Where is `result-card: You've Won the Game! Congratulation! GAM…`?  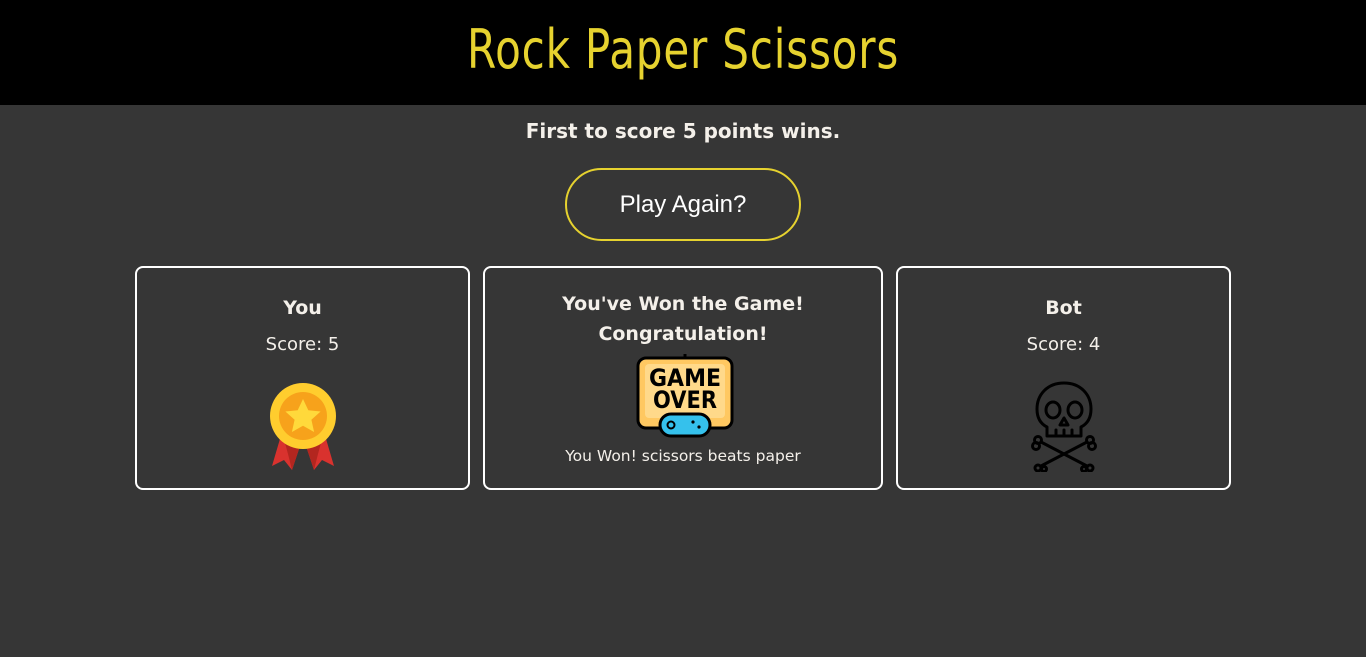
result-card: You've Won the Game! Congratulation! GAM… is located at coordinates (683, 378).